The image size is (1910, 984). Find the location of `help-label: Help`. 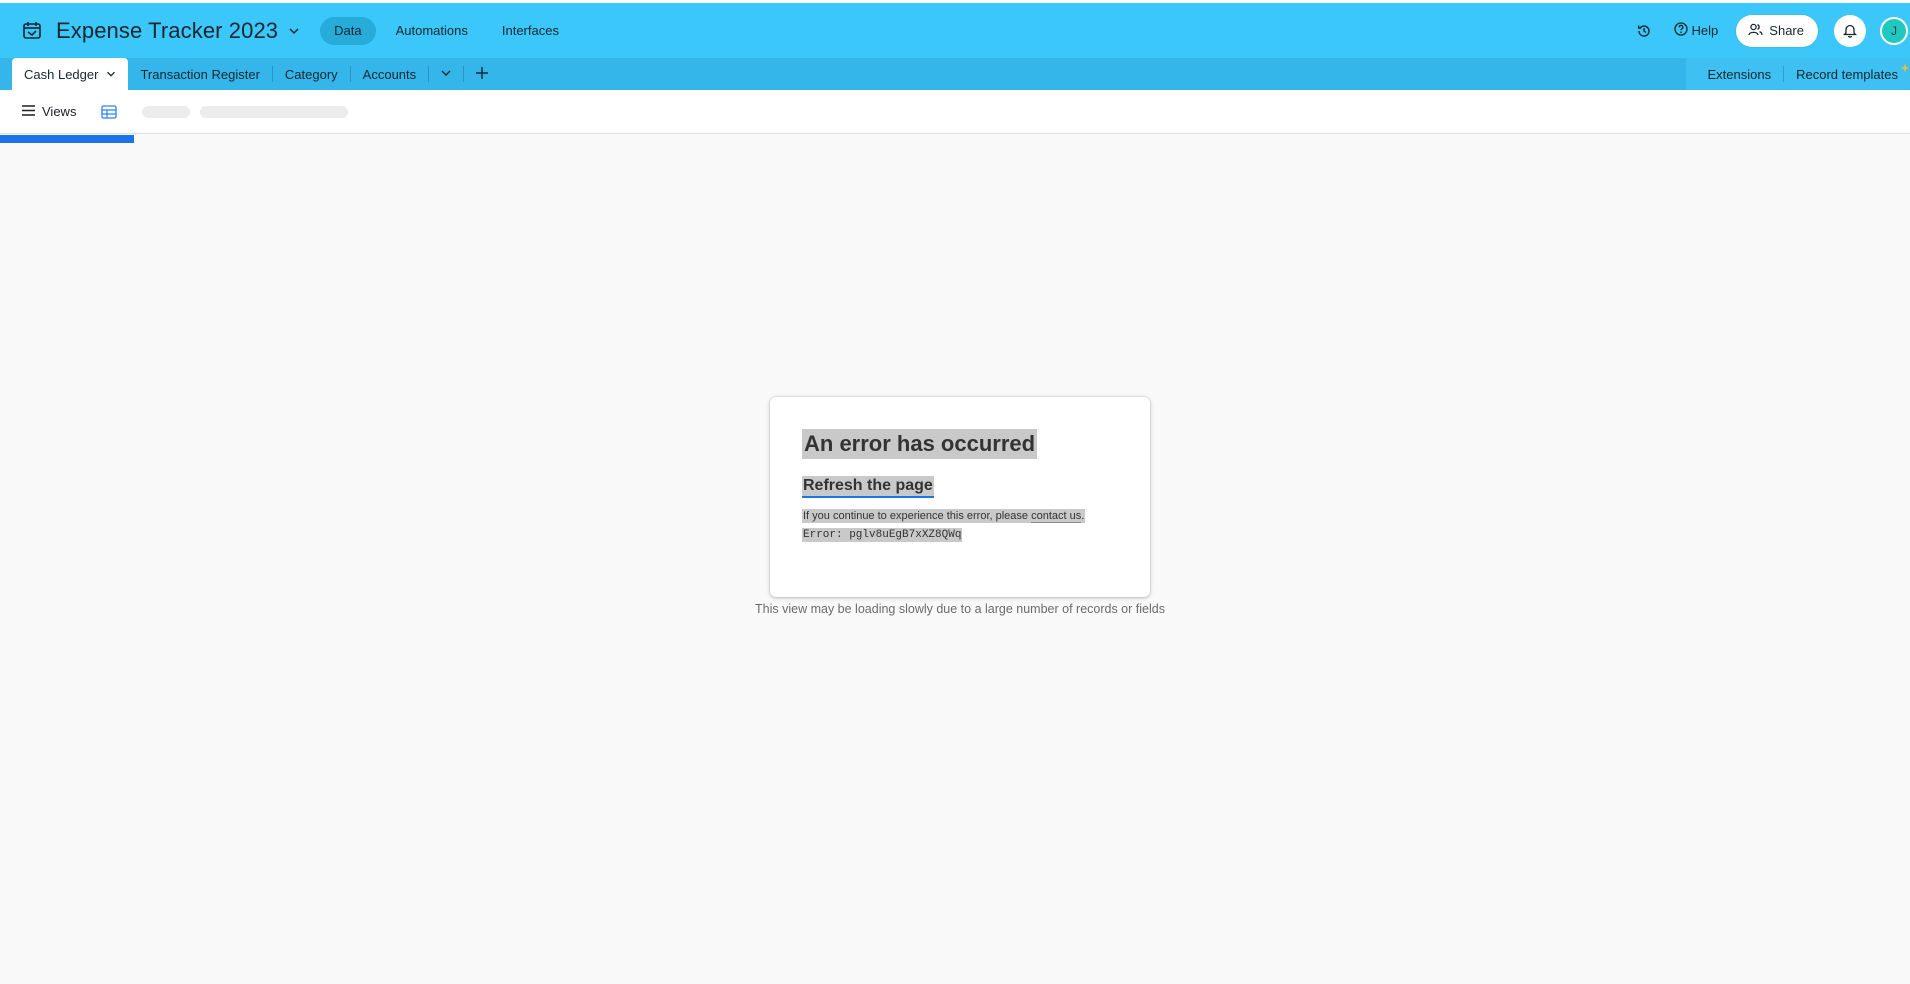

help-label: Help is located at coordinates (1705, 30).